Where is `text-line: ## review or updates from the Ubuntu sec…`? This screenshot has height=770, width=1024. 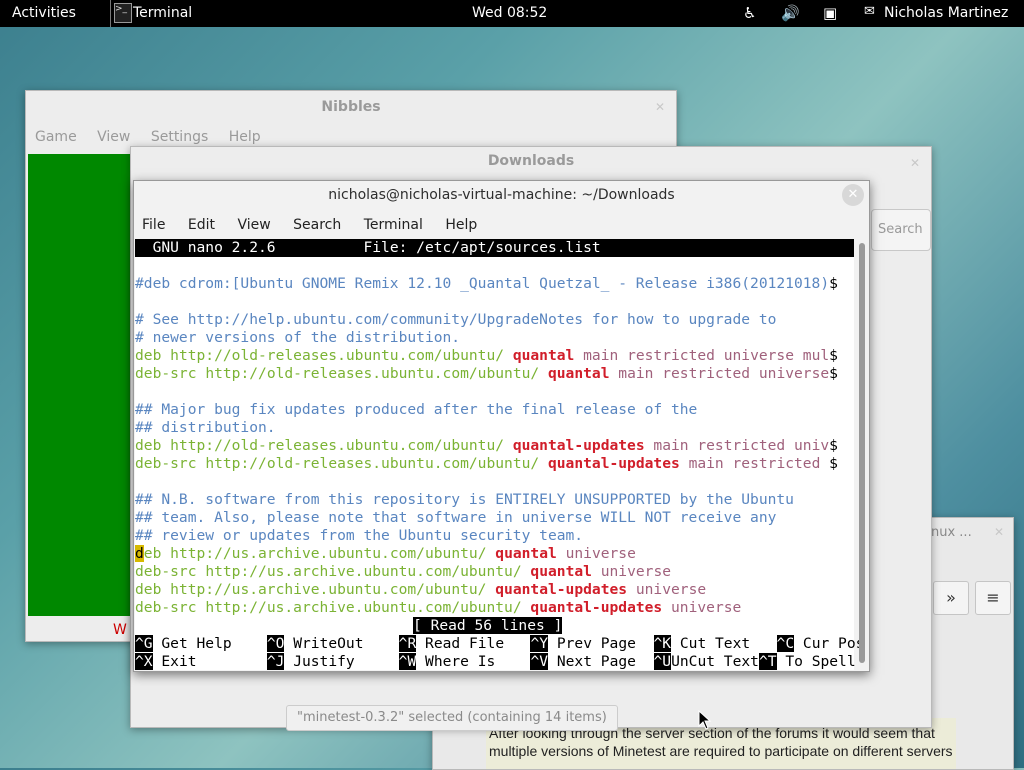 text-line: ## review or updates from the Ubuntu sec… is located at coordinates (359, 535).